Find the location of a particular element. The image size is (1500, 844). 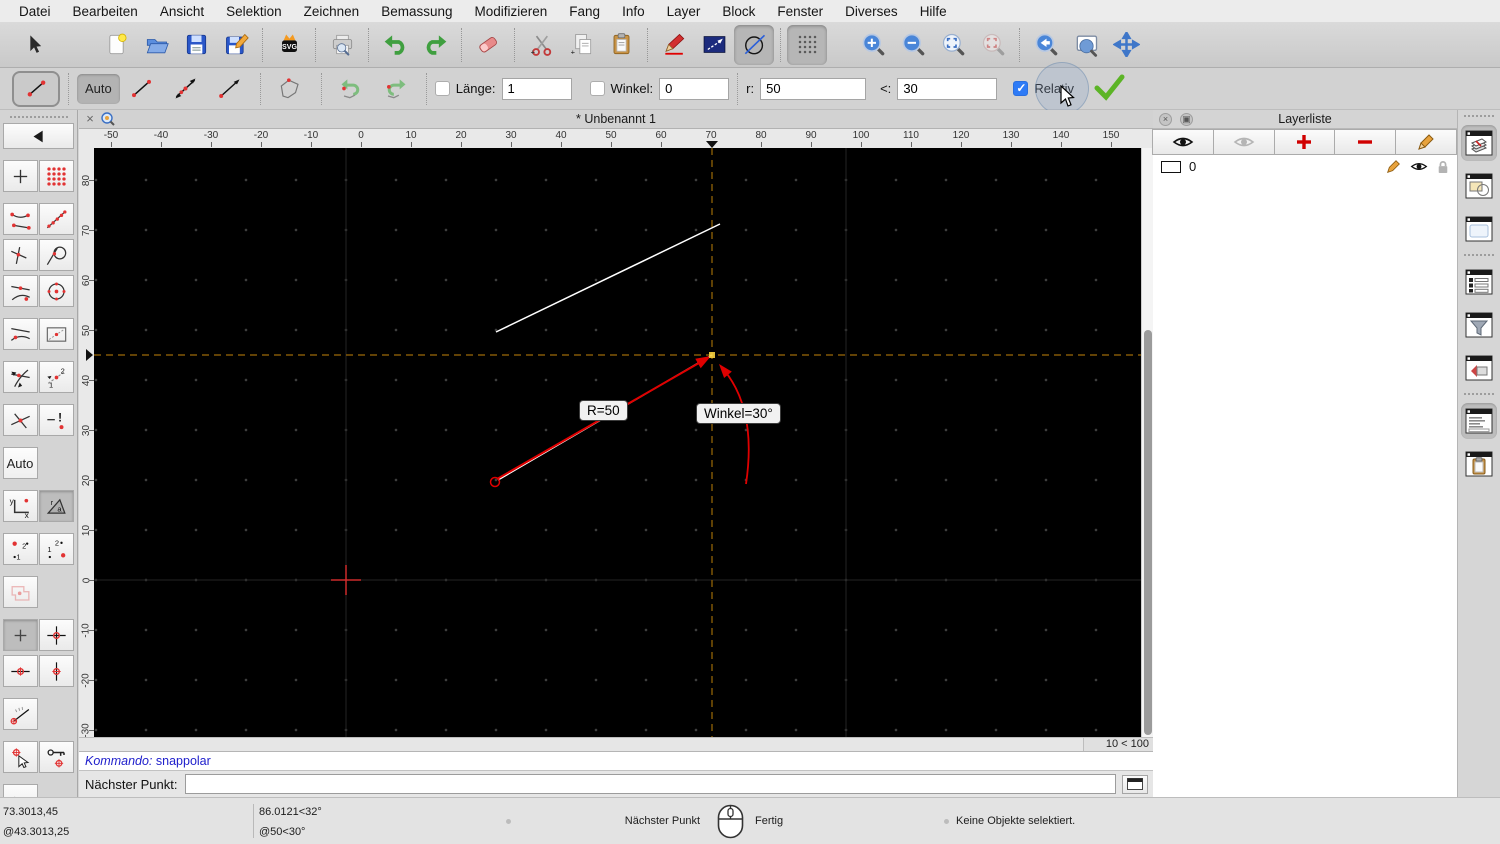

open-file-button is located at coordinates (156, 45).